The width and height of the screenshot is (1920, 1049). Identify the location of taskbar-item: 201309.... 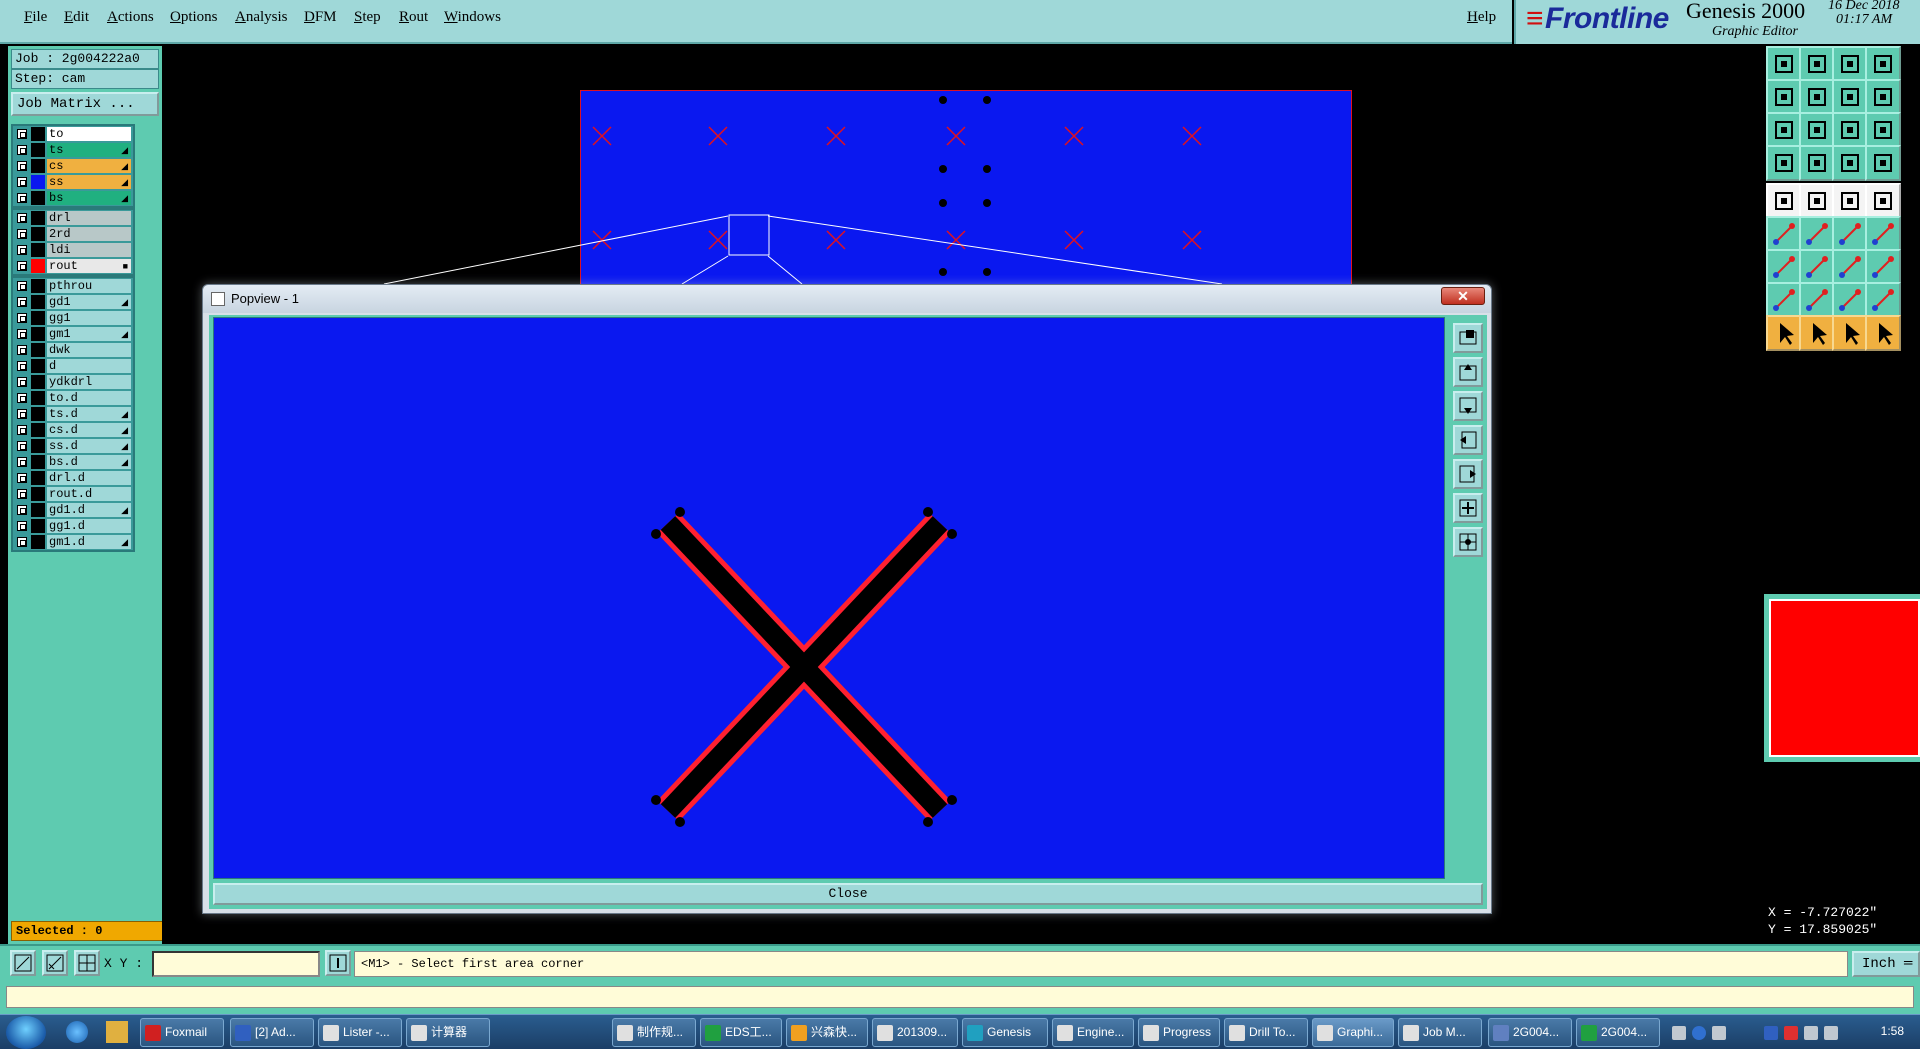
(915, 1032).